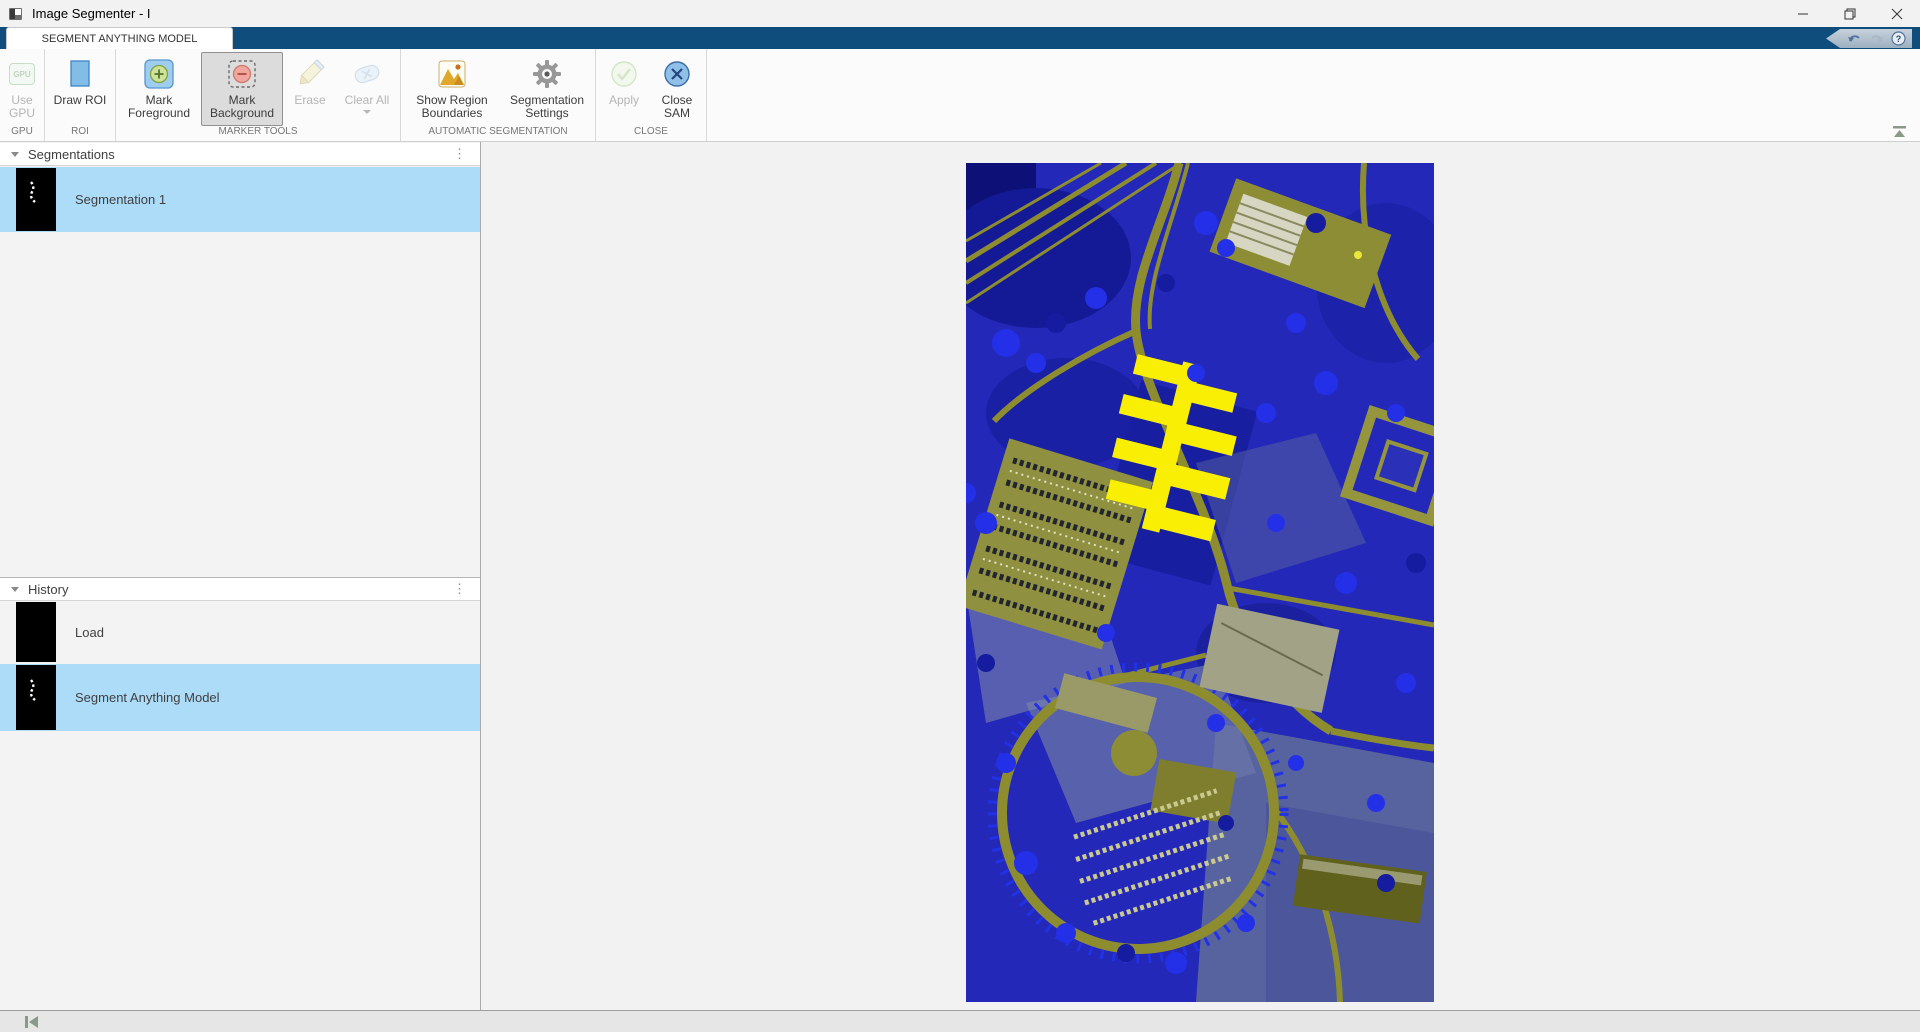 The height and width of the screenshot is (1032, 1920). I want to click on toolstrip-tab-band: SEGMENT ANYTHING MODEL ?, so click(960, 38).